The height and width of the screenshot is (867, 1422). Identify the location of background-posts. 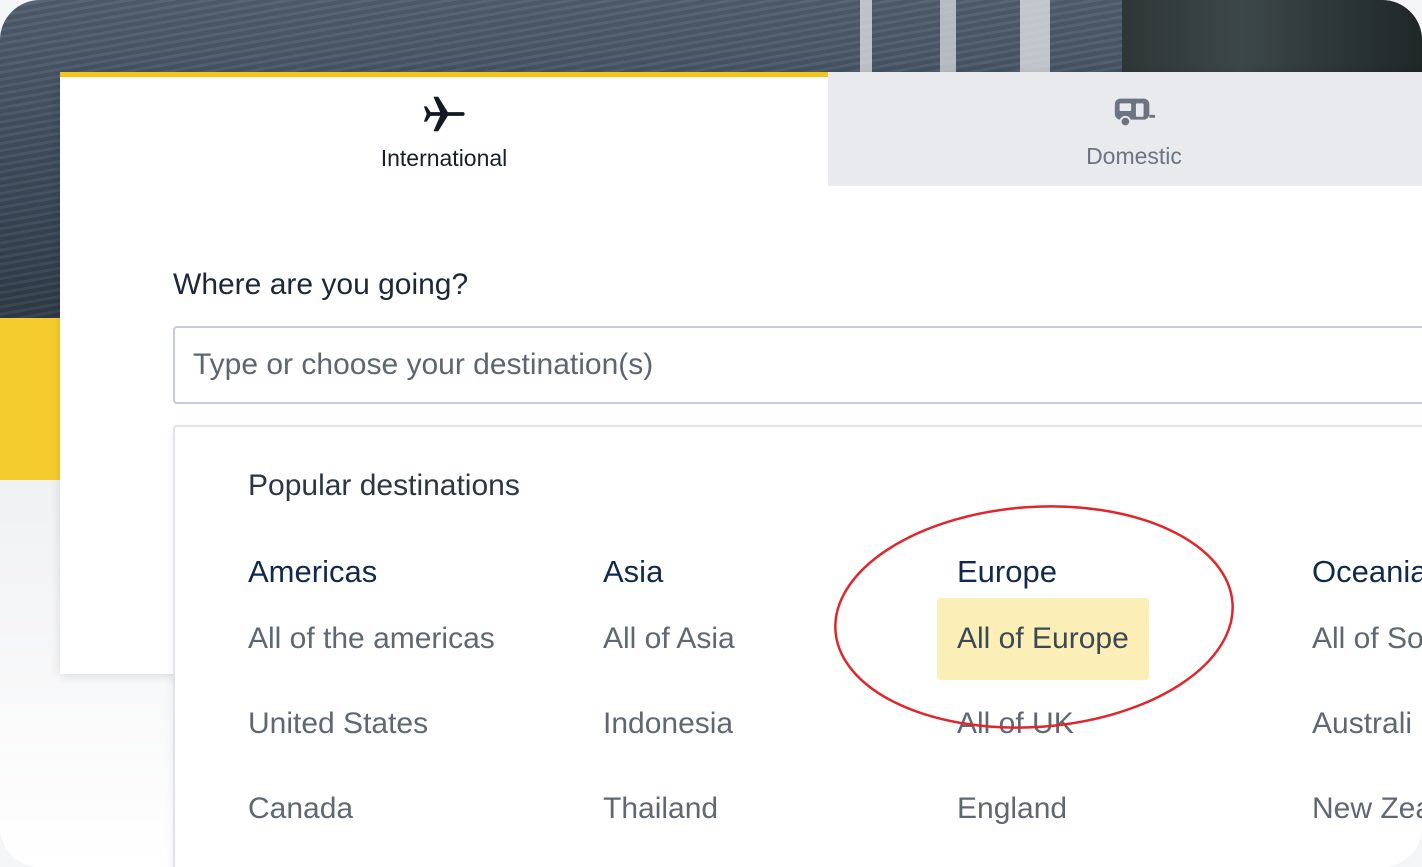
(930, 37).